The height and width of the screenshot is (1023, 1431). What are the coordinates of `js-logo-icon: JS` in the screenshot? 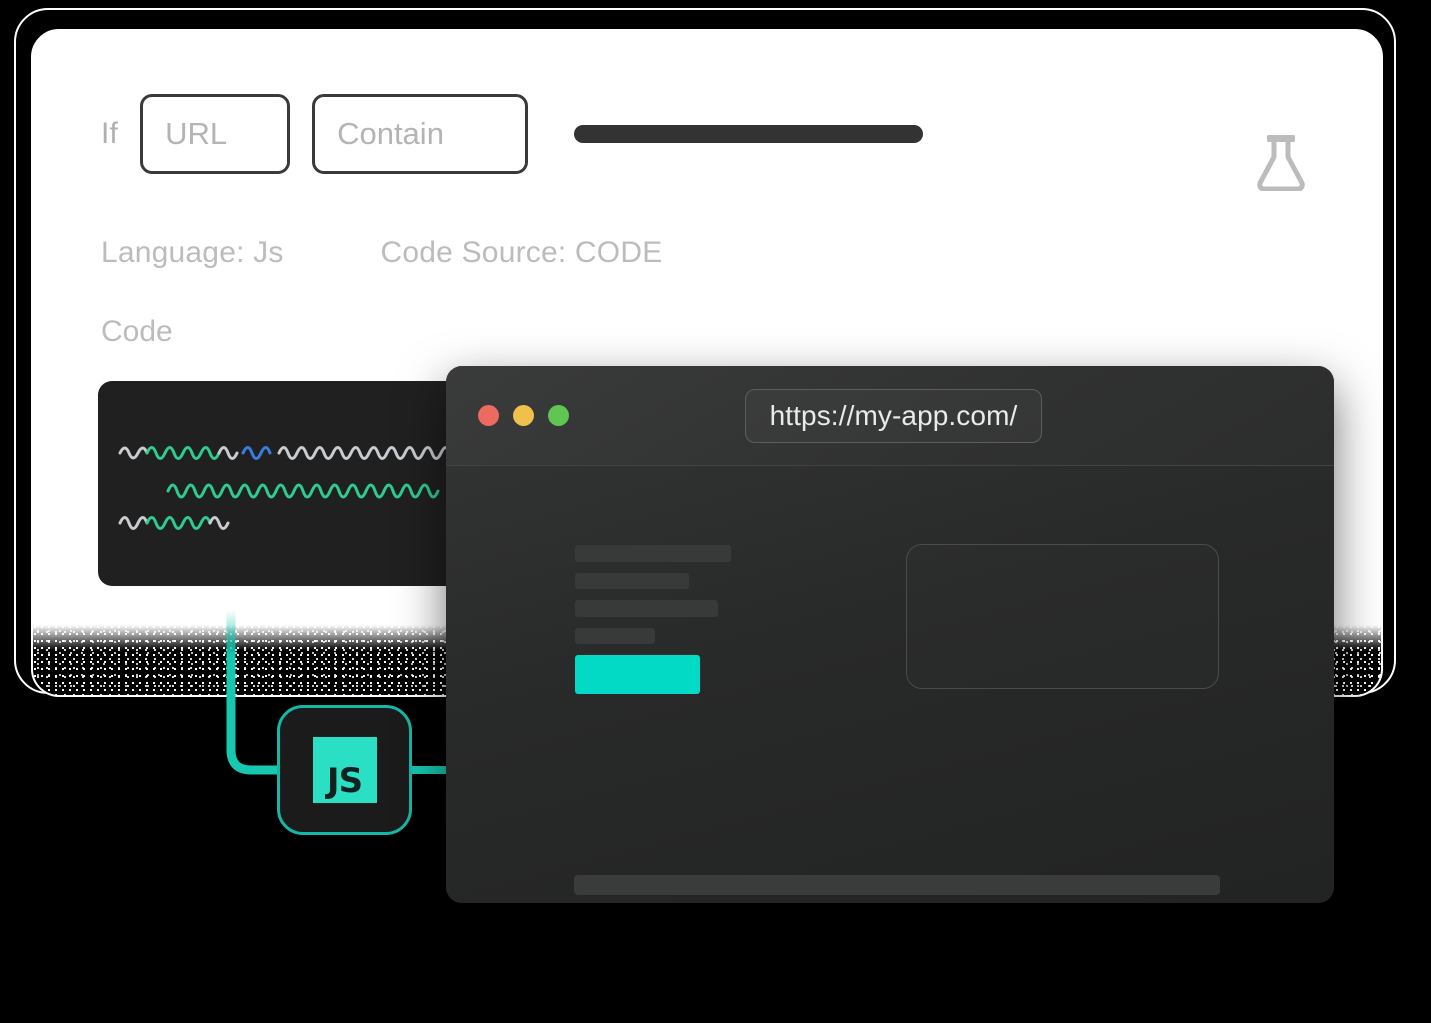 It's located at (344, 770).